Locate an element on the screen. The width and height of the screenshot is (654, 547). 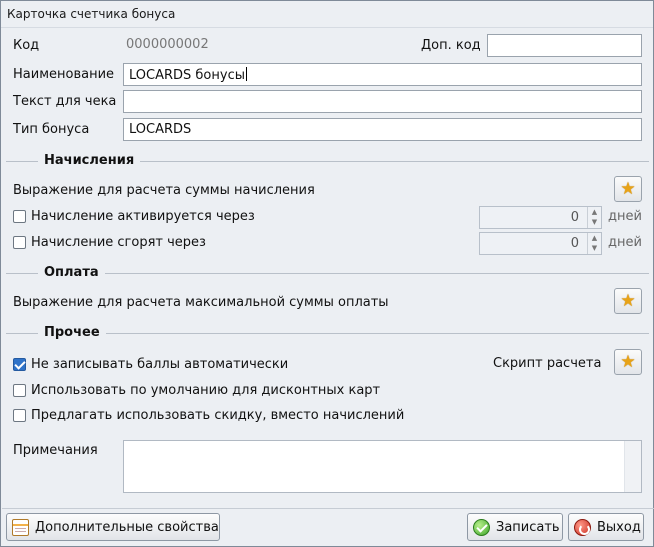
code-value: 0000000002 is located at coordinates (167, 44).